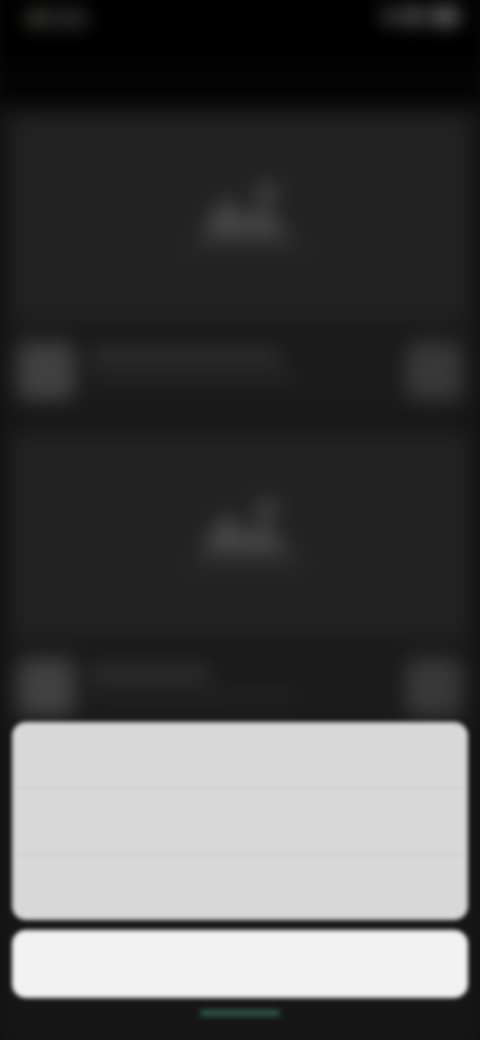 This screenshot has height=1040, width=480. I want to click on action-sheet-header, so click(240, 755).